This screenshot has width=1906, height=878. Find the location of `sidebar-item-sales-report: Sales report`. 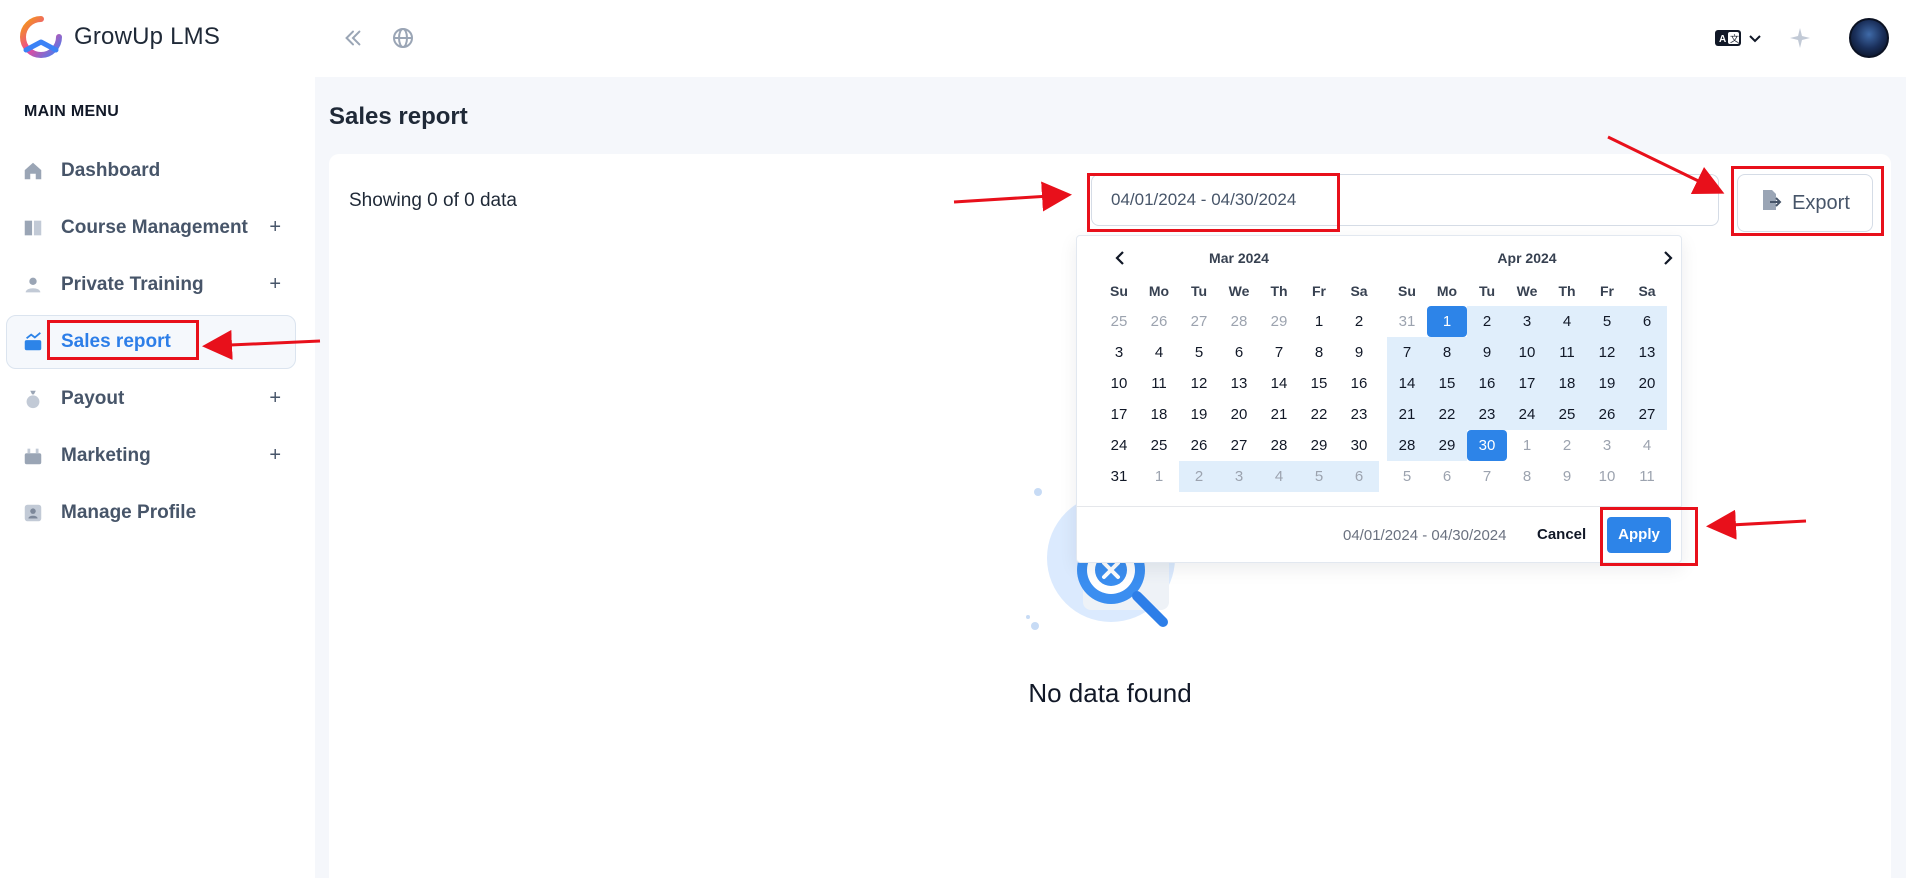

sidebar-item-sales-report: Sales report is located at coordinates (151, 342).